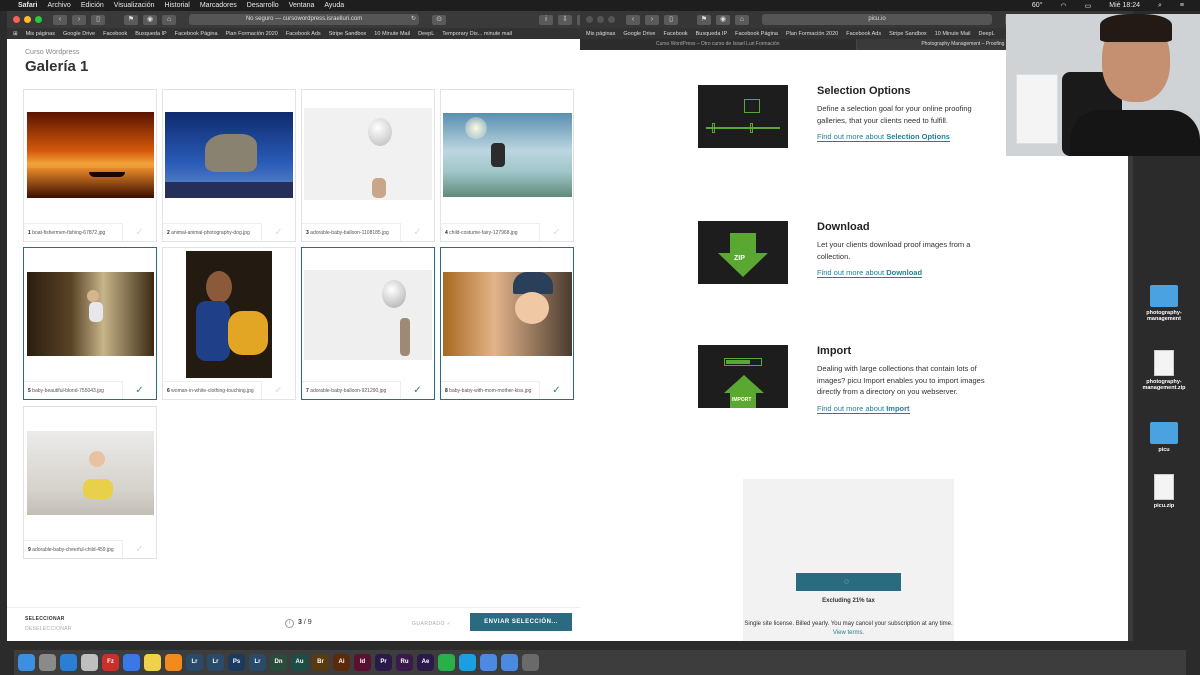 The height and width of the screenshot is (675, 1200). Describe the element at coordinates (530, 662) in the screenshot. I see `trash-icon` at that location.